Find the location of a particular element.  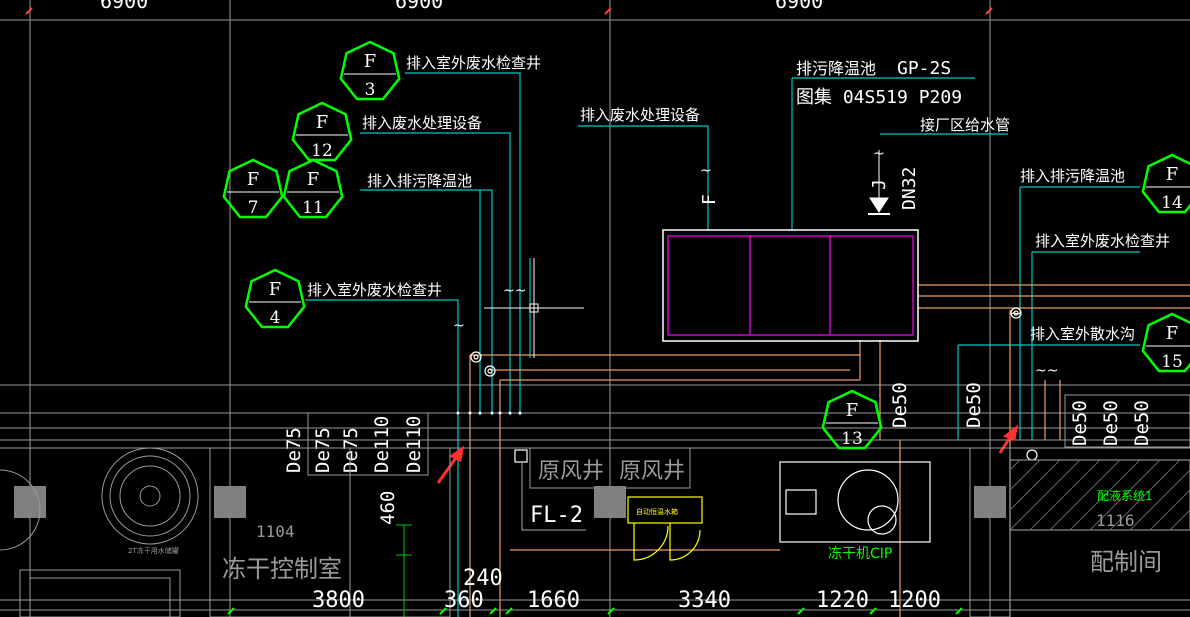

dim-bottom-2: 360 is located at coordinates (464, 600).